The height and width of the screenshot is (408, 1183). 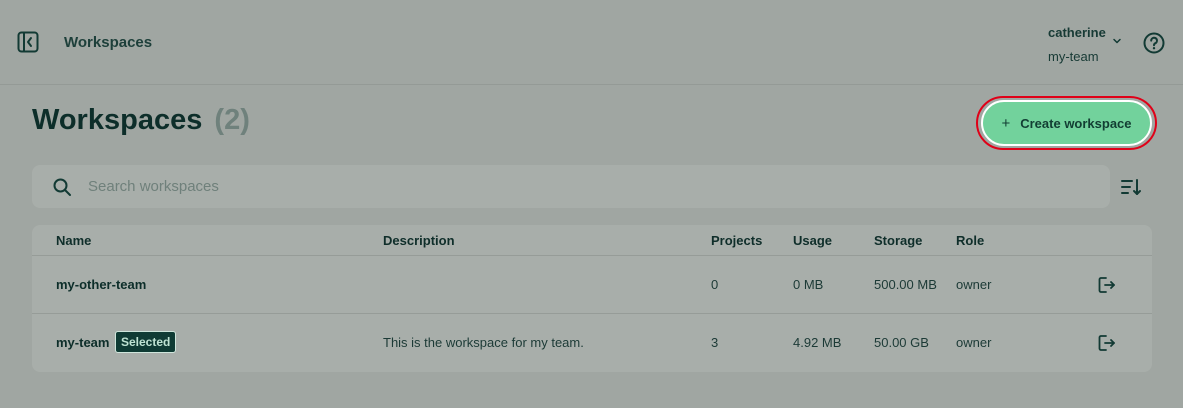 I want to click on workspace-usage: 4.92 MB, so click(x=817, y=342).